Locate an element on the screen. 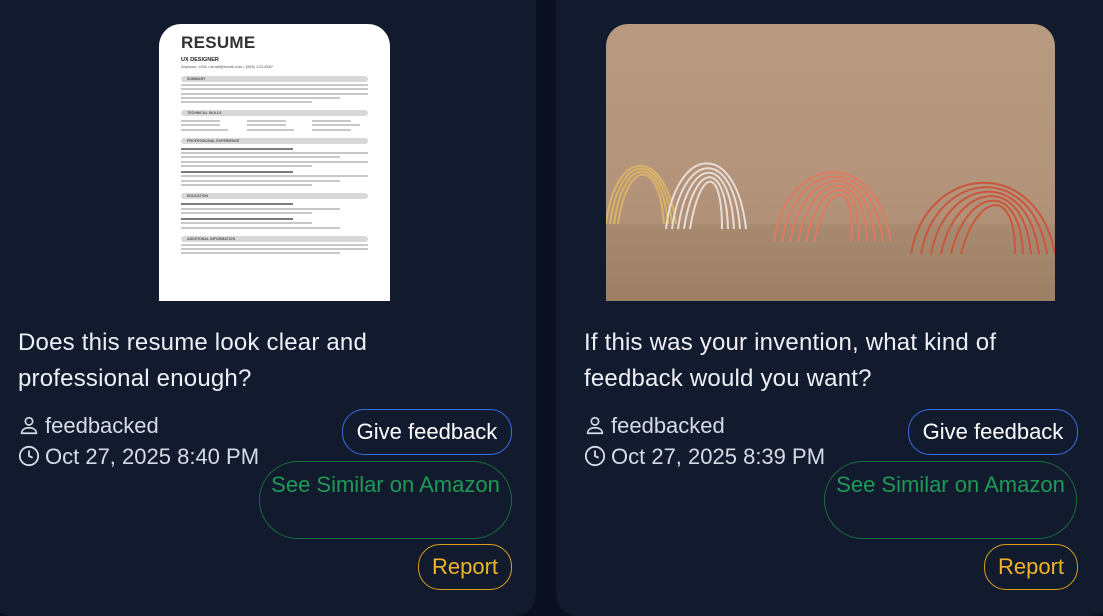  post-meta: feedbacked Oct 27, 2025 8:39 PM is located at coordinates (712, 441).